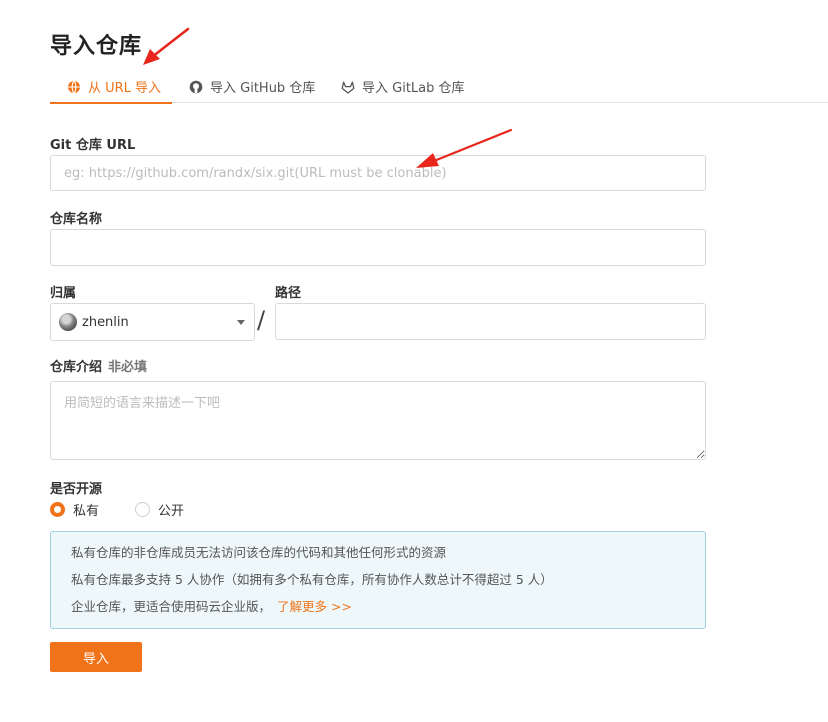 The width and height of the screenshot is (828, 722). Describe the element at coordinates (105, 322) in the screenshot. I see `owner-value: zhenlin` at that location.